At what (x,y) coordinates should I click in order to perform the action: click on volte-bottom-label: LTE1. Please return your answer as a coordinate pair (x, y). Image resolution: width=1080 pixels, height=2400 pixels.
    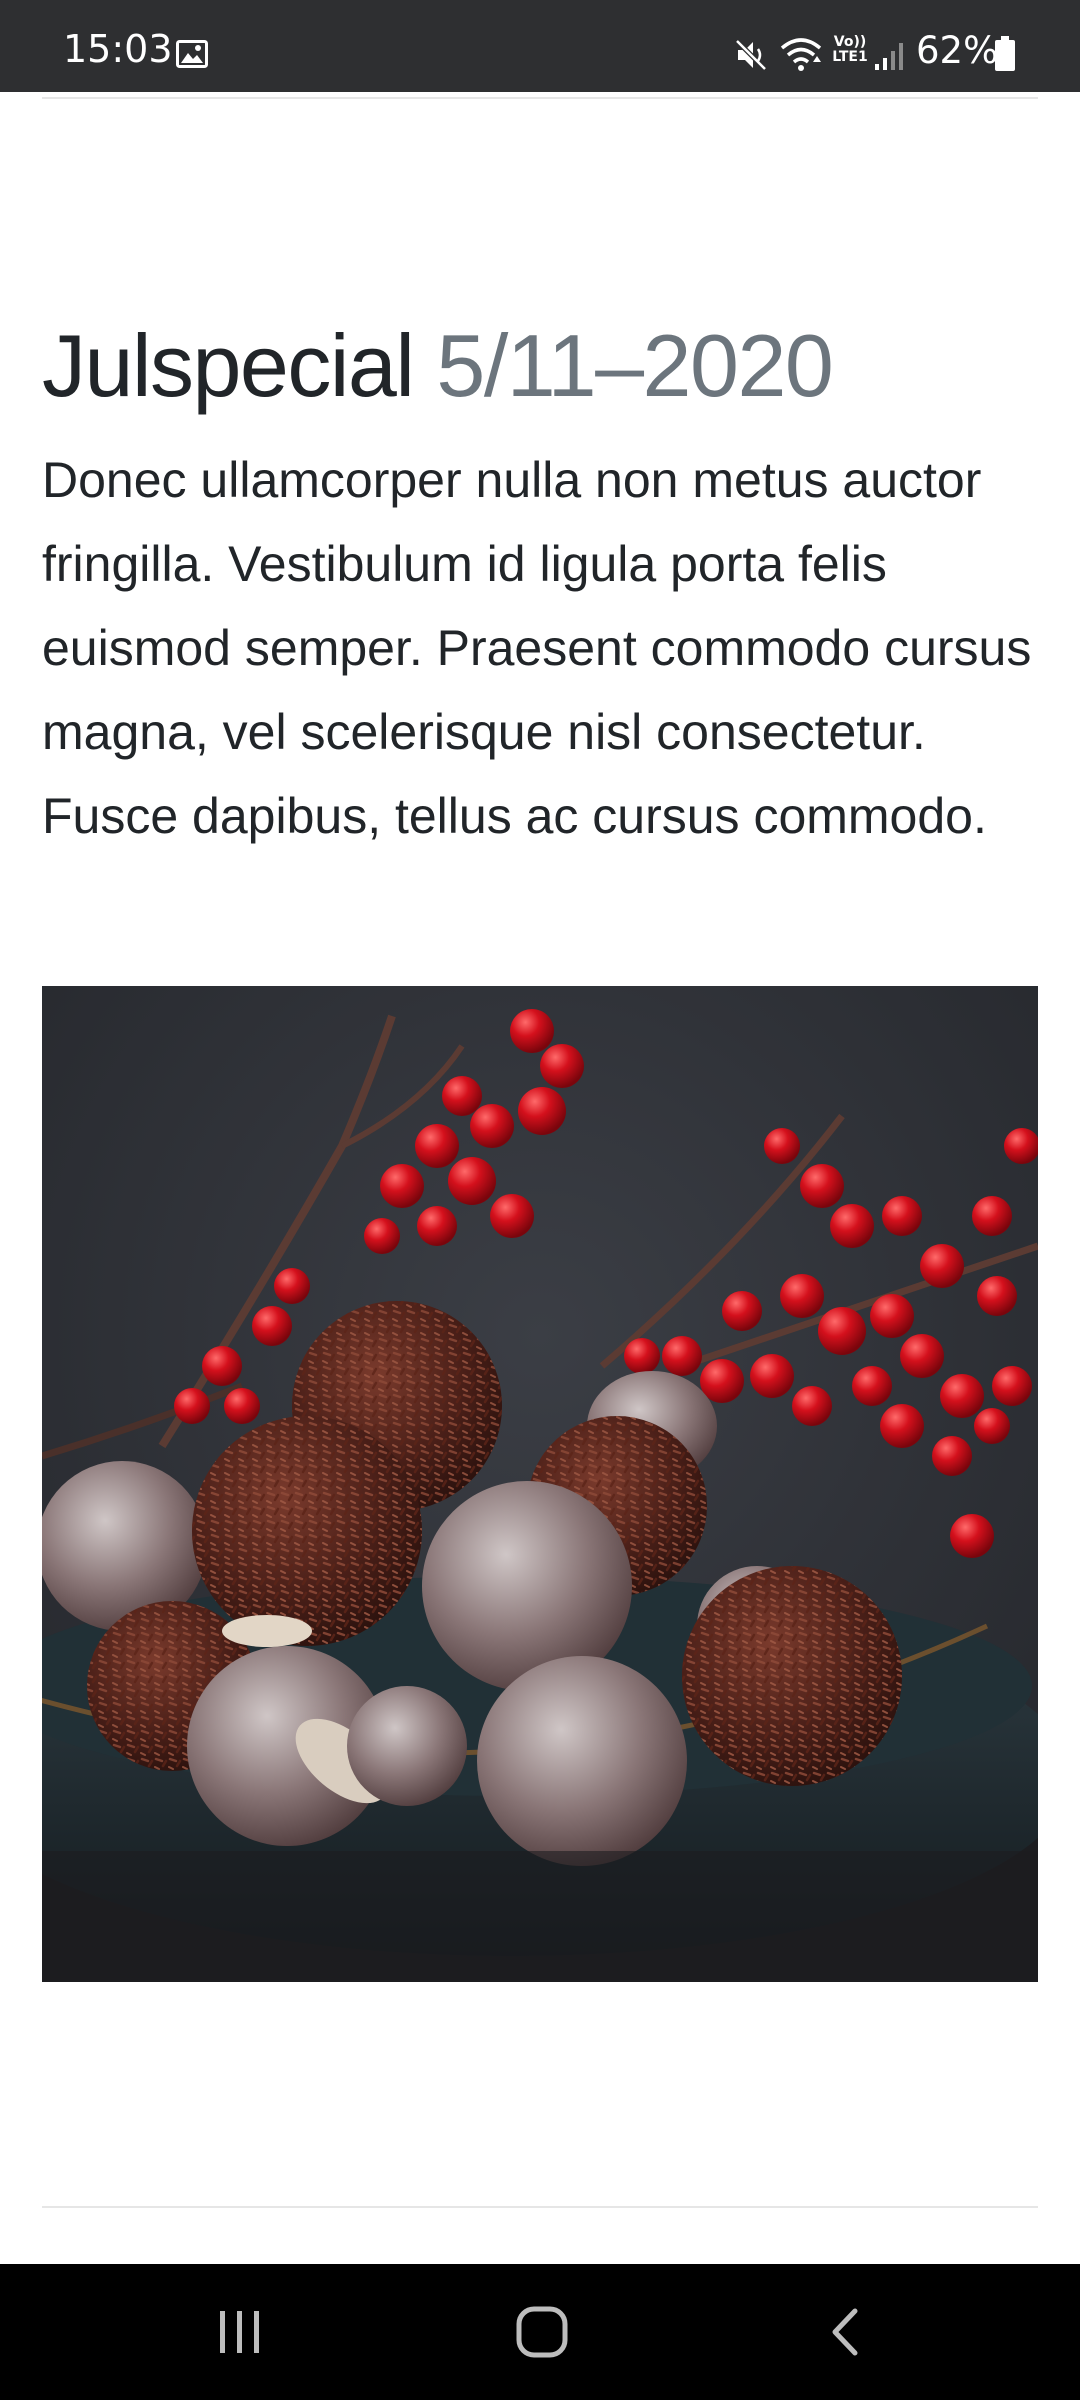
    Looking at the image, I should click on (850, 57).